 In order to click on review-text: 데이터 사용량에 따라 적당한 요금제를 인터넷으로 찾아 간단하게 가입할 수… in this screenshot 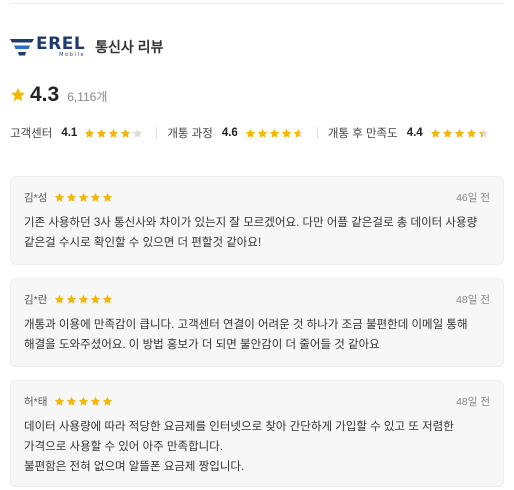, I will do `click(239, 447)`.